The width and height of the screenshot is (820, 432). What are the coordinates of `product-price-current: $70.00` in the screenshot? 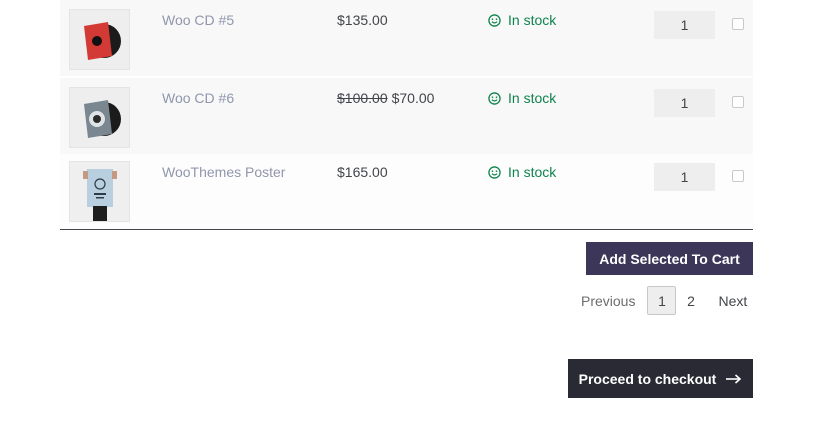 It's located at (413, 98).